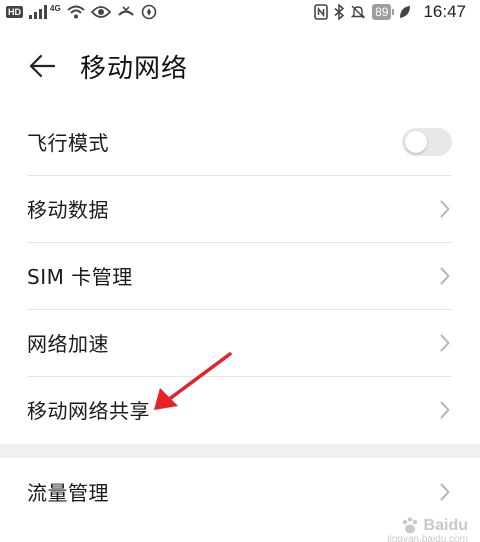 The height and width of the screenshot is (542, 480). What do you see at coordinates (444, 11) in the screenshot?
I see `status-time: 16:47` at bounding box center [444, 11].